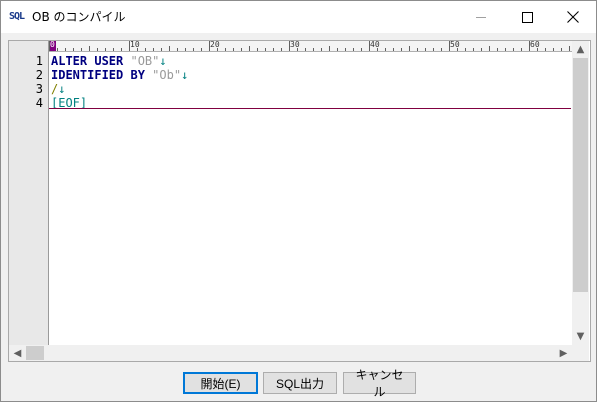 The width and height of the screenshot is (597, 402). I want to click on close-icon, so click(573, 17).